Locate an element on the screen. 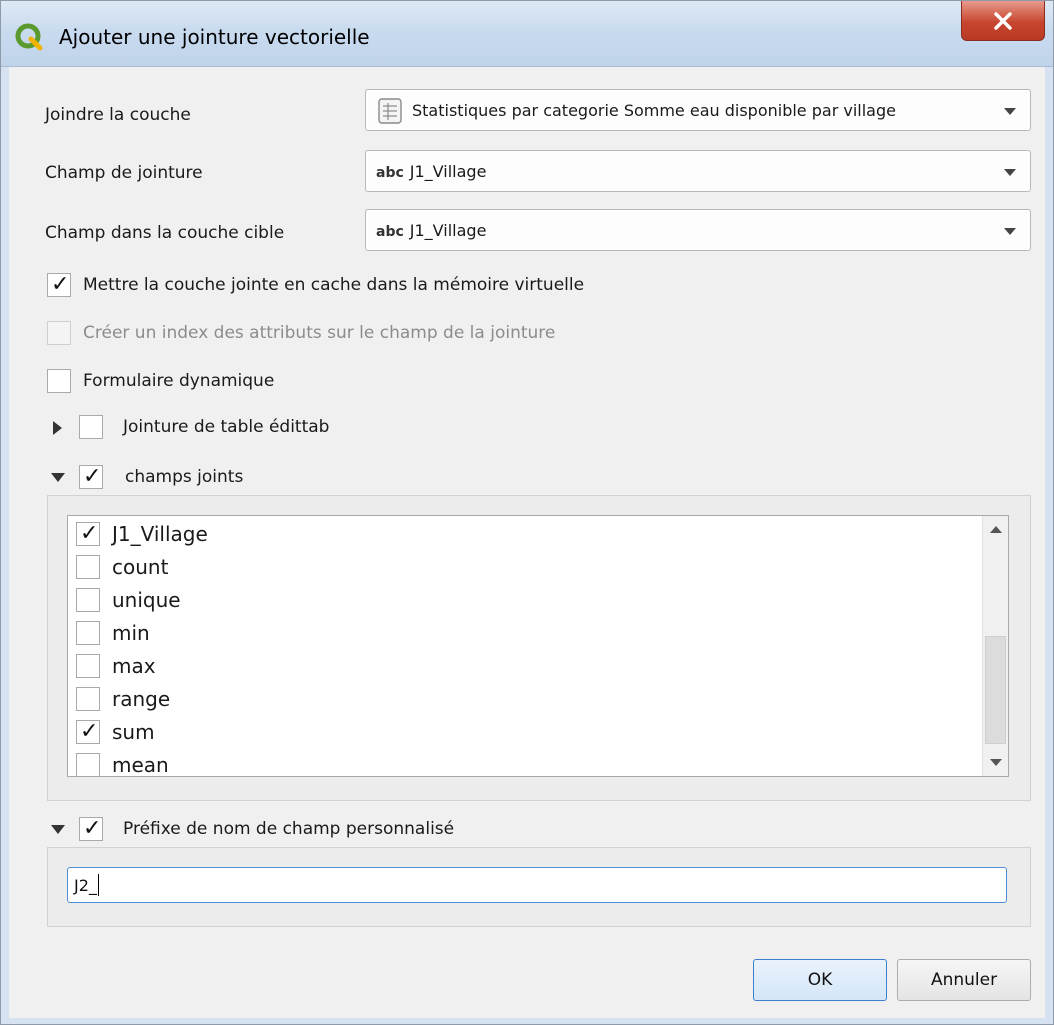  joined-fields-checkbox: ✓ is located at coordinates (91, 476).